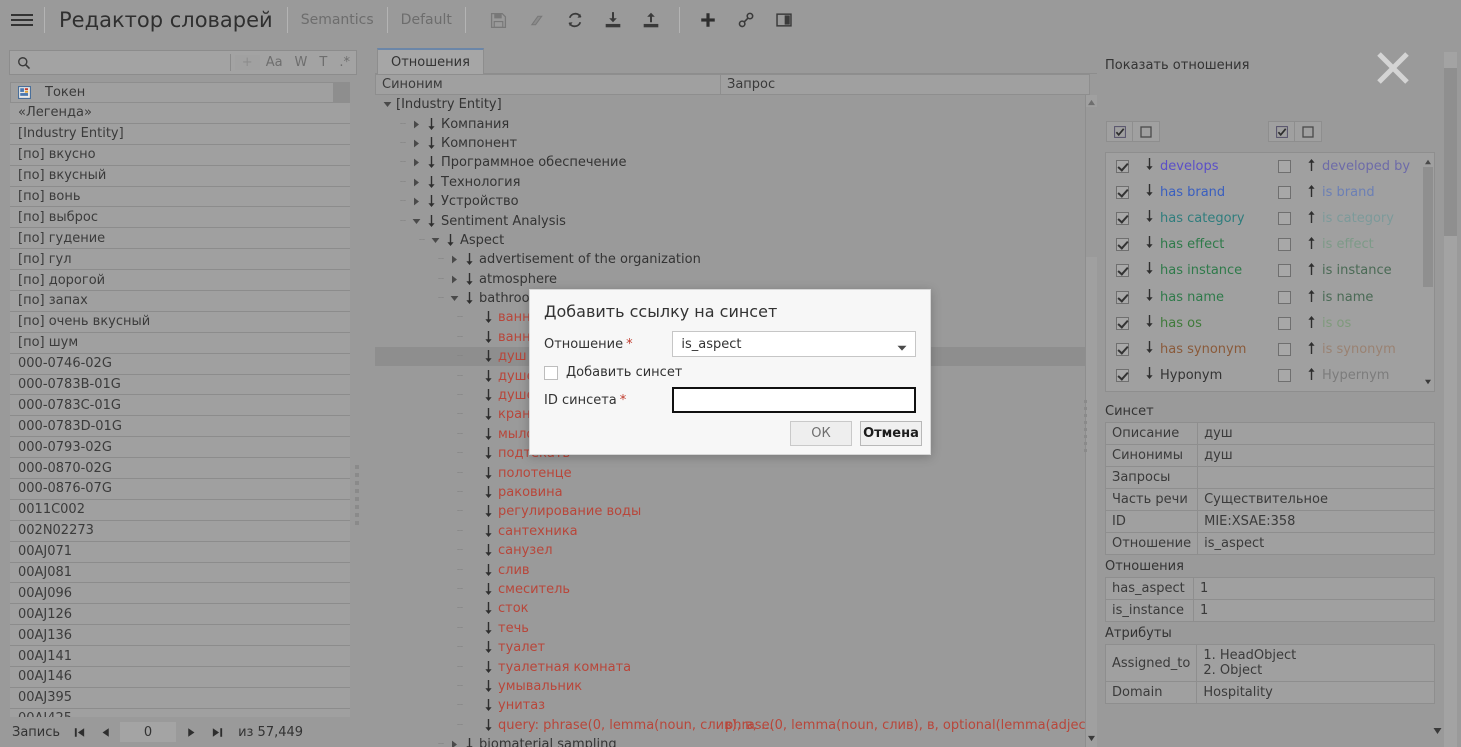 The image size is (1461, 747). Describe the element at coordinates (708, 20) in the screenshot. I see `add-icon` at that location.